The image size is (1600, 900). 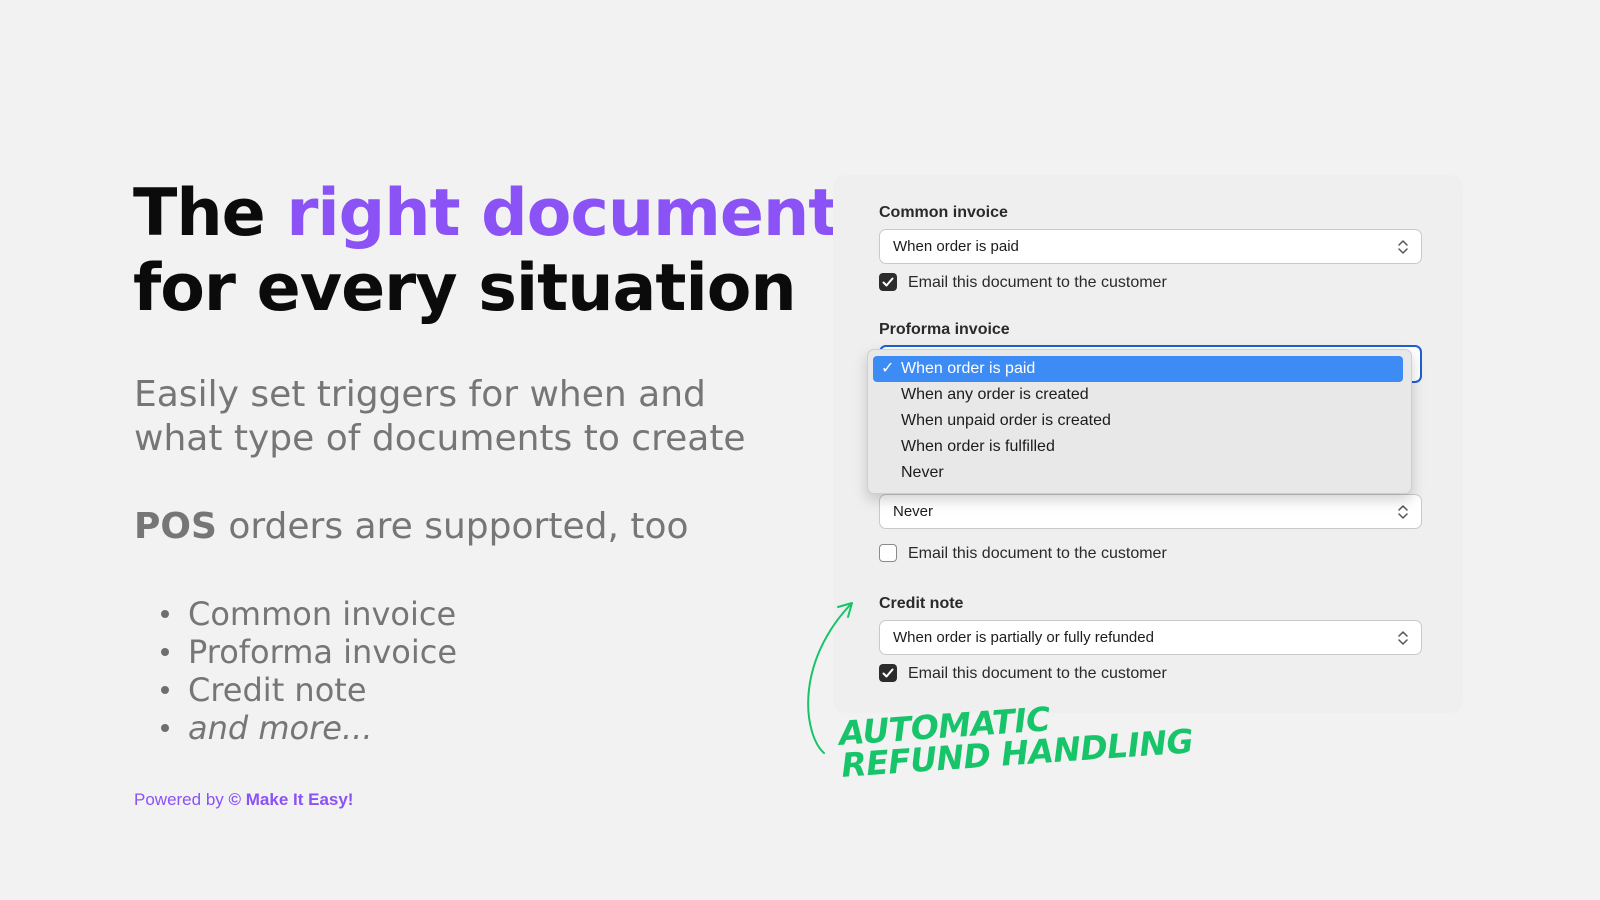 I want to click on dropdown-option: When unpaid order is created, so click(x=1138, y=421).